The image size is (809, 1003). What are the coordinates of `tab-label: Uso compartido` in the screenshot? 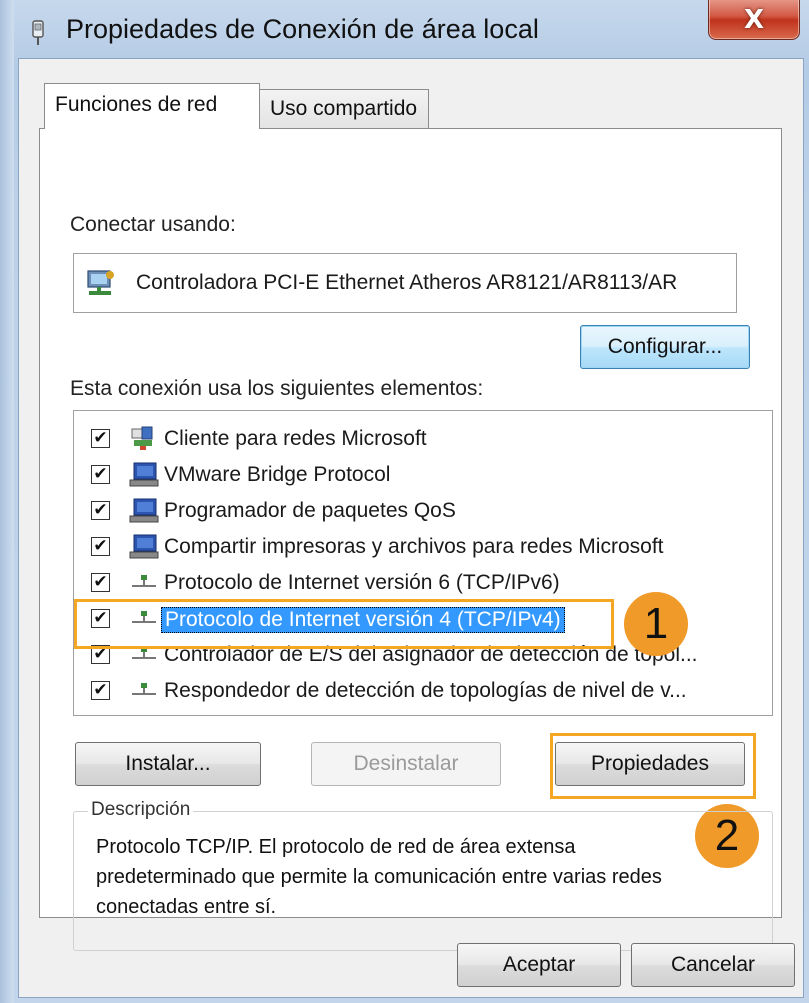 It's located at (344, 108).